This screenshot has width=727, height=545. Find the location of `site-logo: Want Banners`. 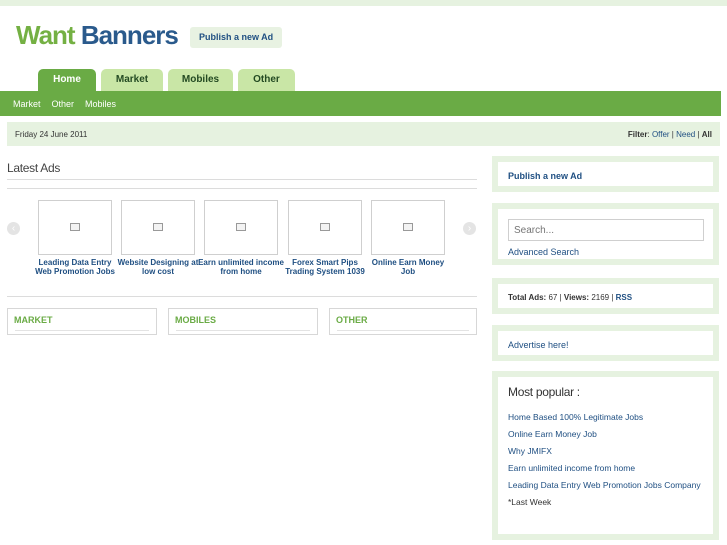

site-logo: Want Banners is located at coordinates (97, 35).